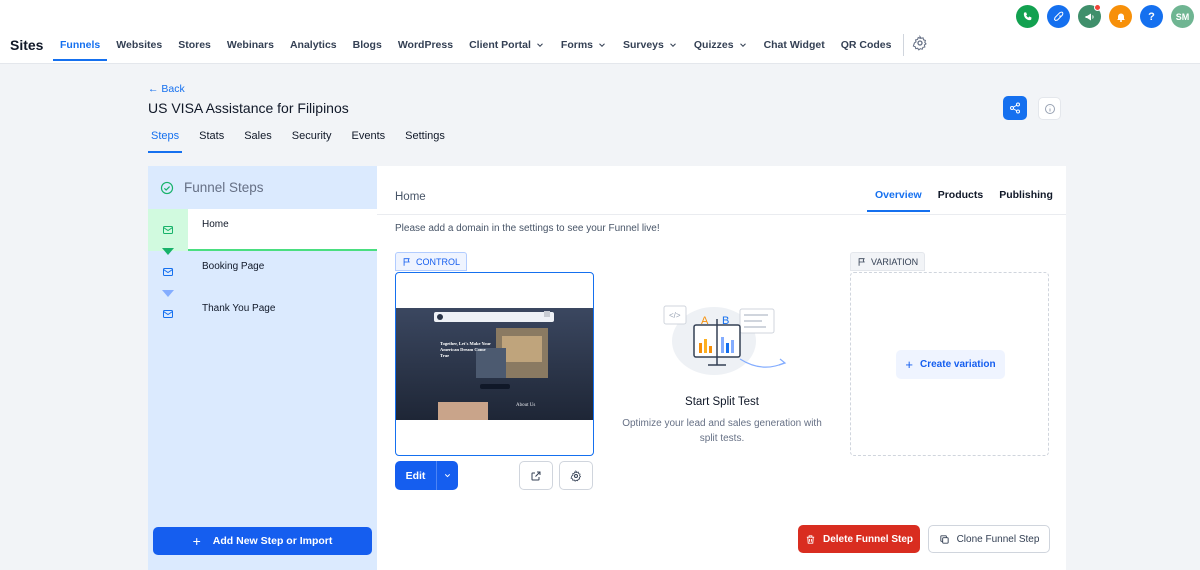  What do you see at coordinates (1097, 7) in the screenshot?
I see `notification-dot` at bounding box center [1097, 7].